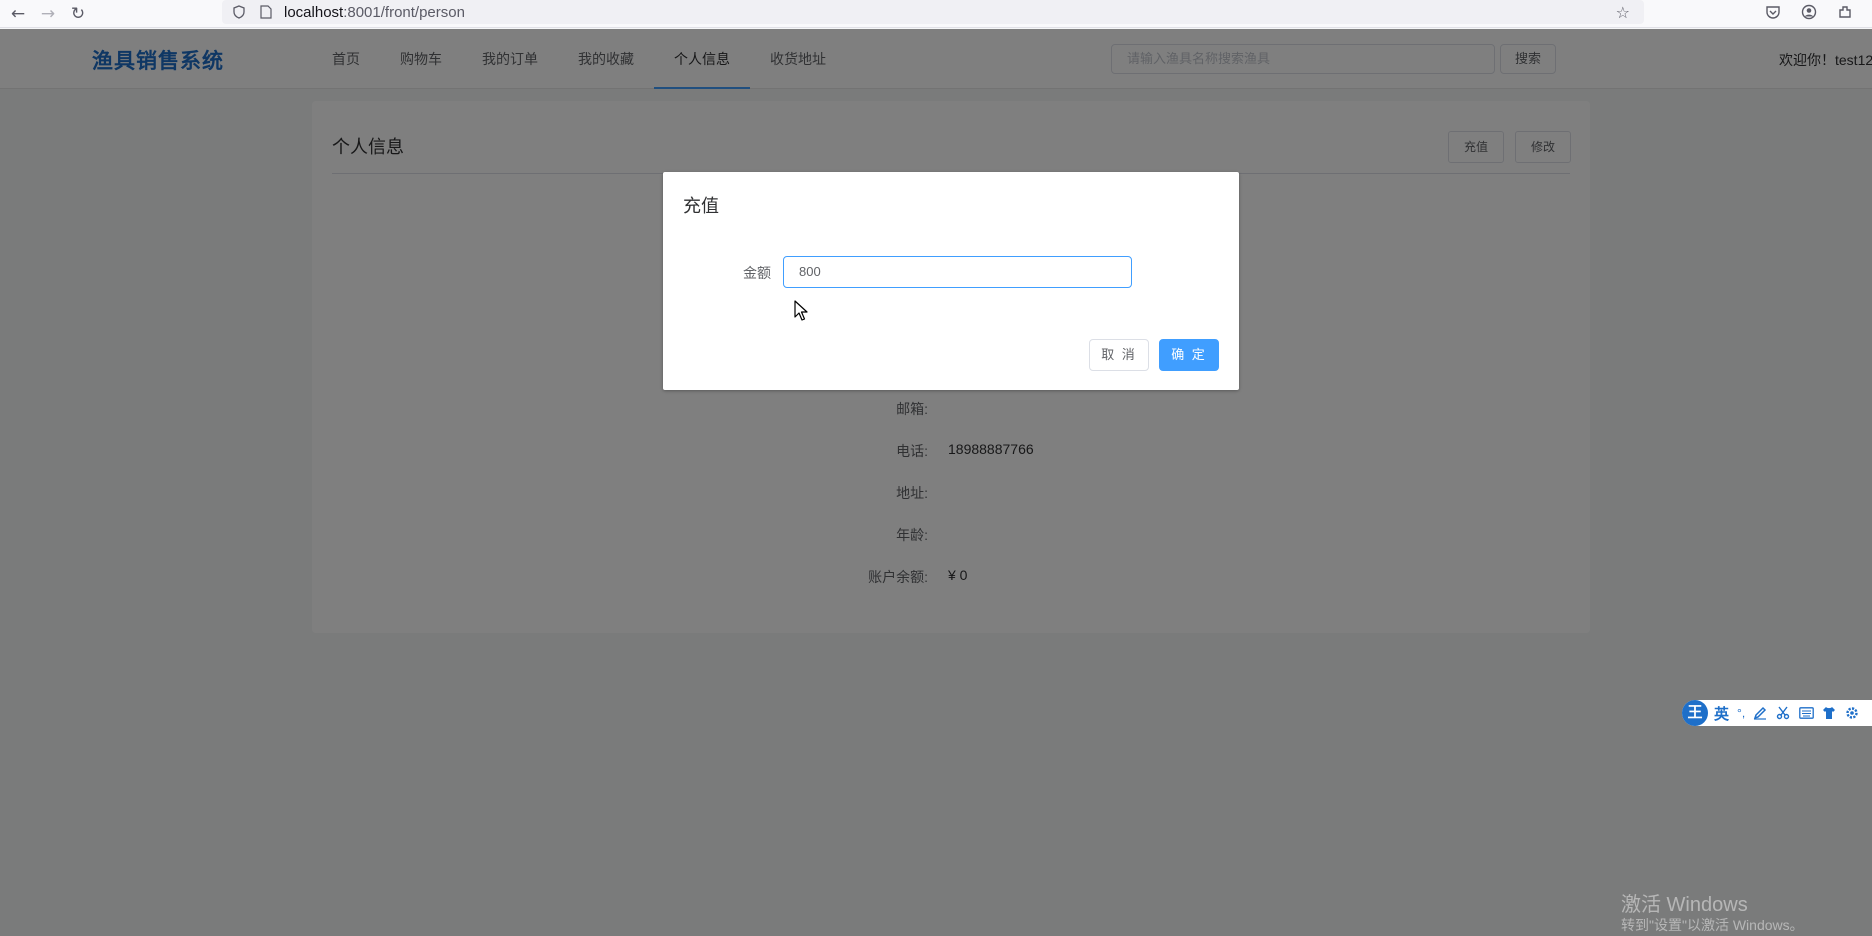 Image resolution: width=1872 pixels, height=936 pixels. What do you see at coordinates (1773, 12) in the screenshot?
I see `pocket-icon` at bounding box center [1773, 12].